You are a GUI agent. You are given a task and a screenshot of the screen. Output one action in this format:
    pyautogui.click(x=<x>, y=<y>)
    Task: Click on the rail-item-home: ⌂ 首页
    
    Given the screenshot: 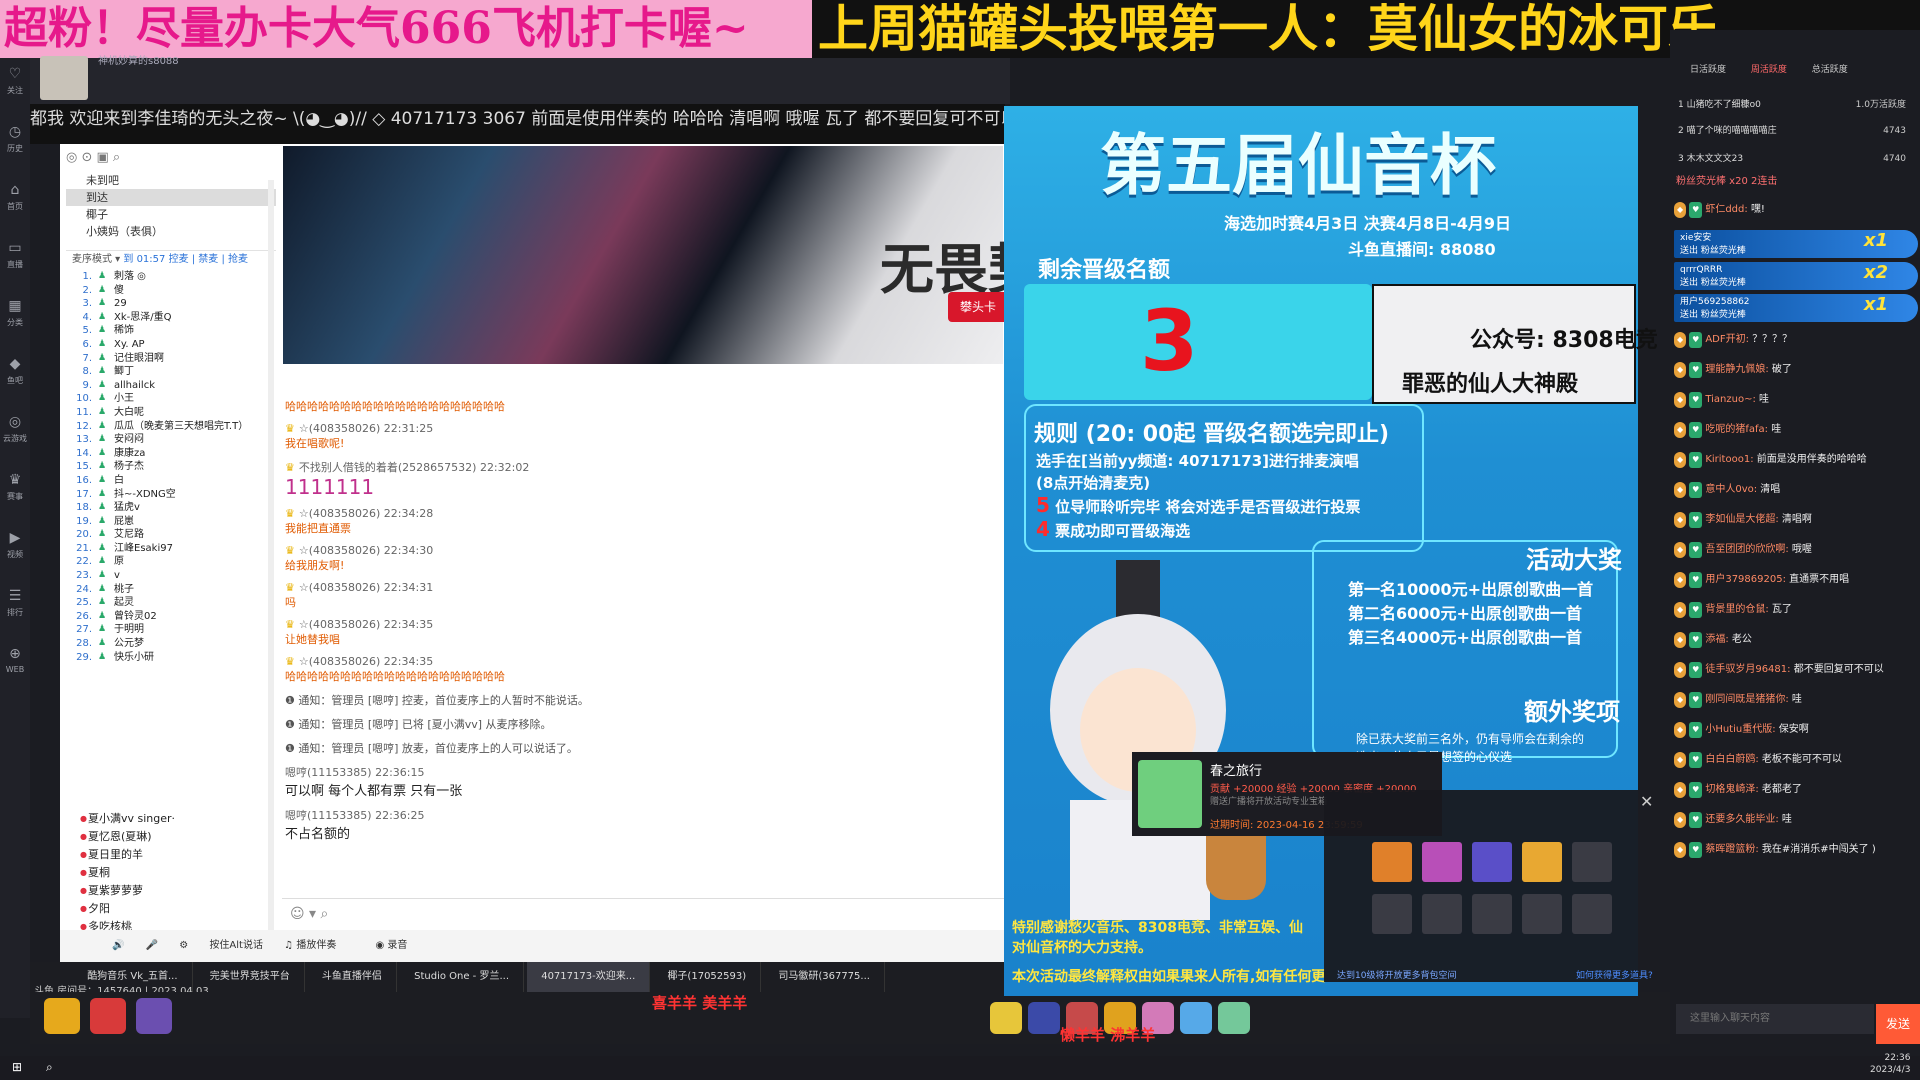 What is the action you would take?
    pyautogui.click(x=15, y=203)
    